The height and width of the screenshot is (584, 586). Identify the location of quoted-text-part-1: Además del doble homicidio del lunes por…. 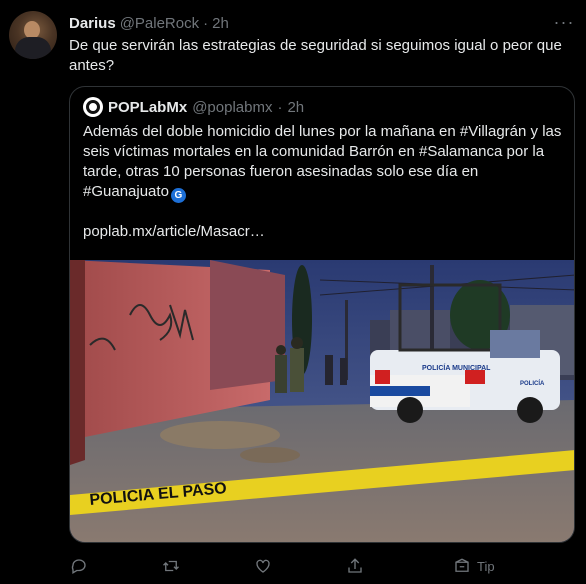
(271, 131).